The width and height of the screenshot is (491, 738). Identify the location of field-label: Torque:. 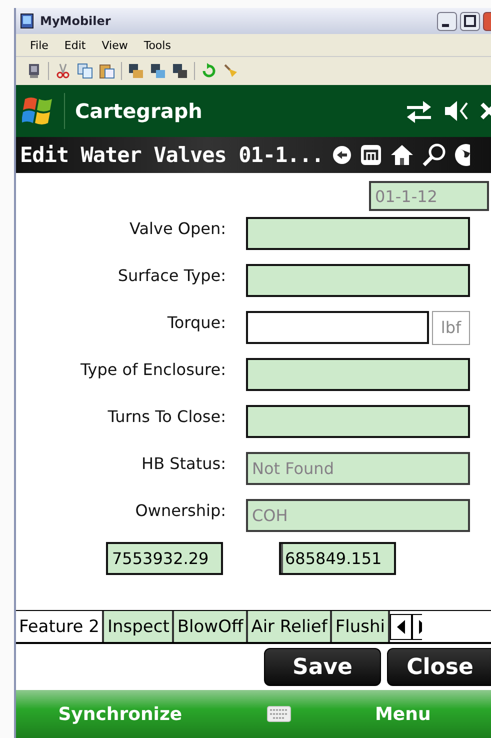
(196, 322).